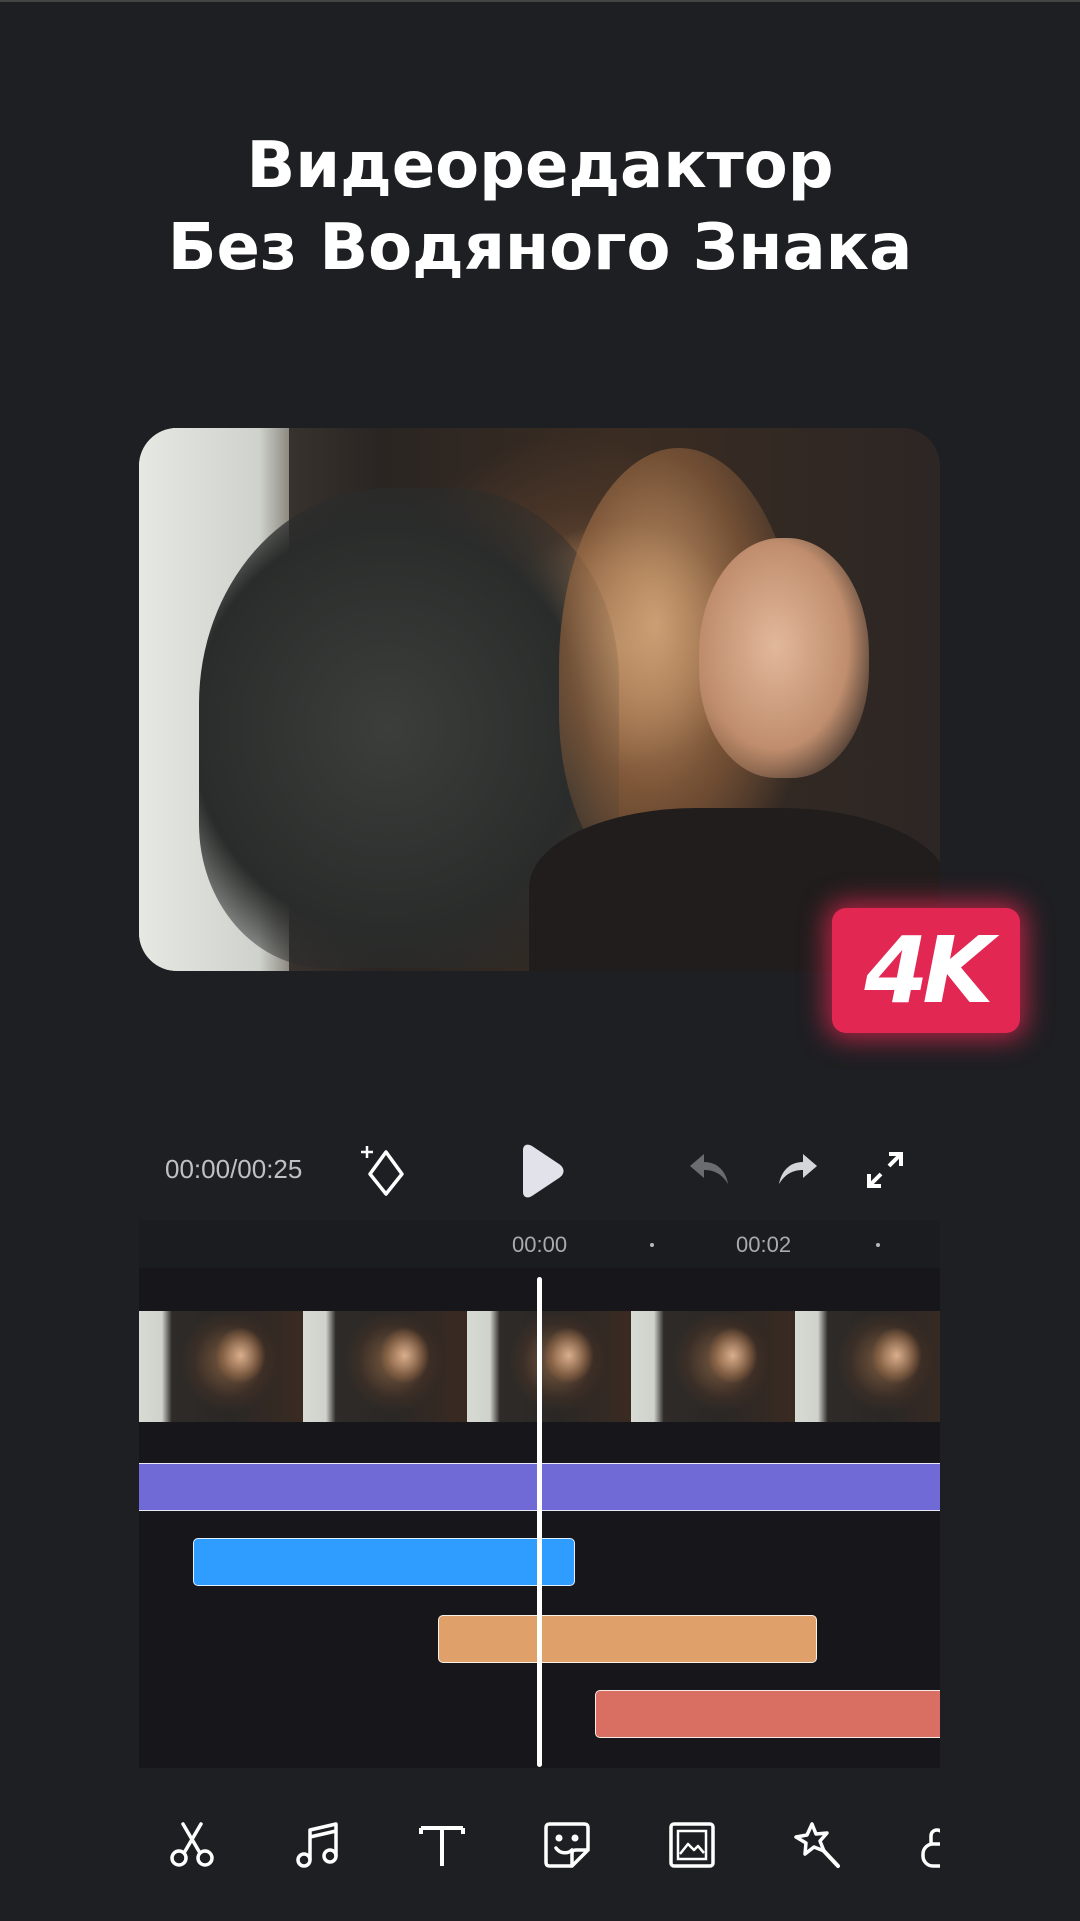 This screenshot has height=1921, width=1080. Describe the element at coordinates (764, 1244) in the screenshot. I see `ruler-label-1: 00:02` at that location.